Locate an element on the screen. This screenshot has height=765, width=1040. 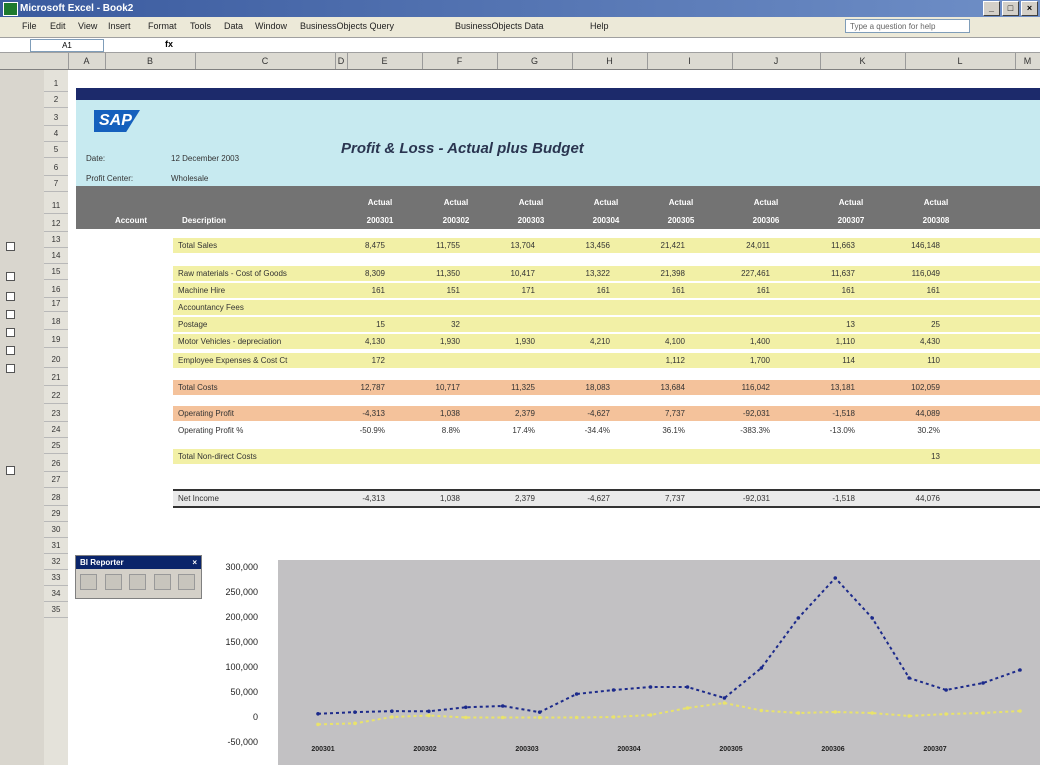
col-header-a: A is located at coordinates (87, 61).